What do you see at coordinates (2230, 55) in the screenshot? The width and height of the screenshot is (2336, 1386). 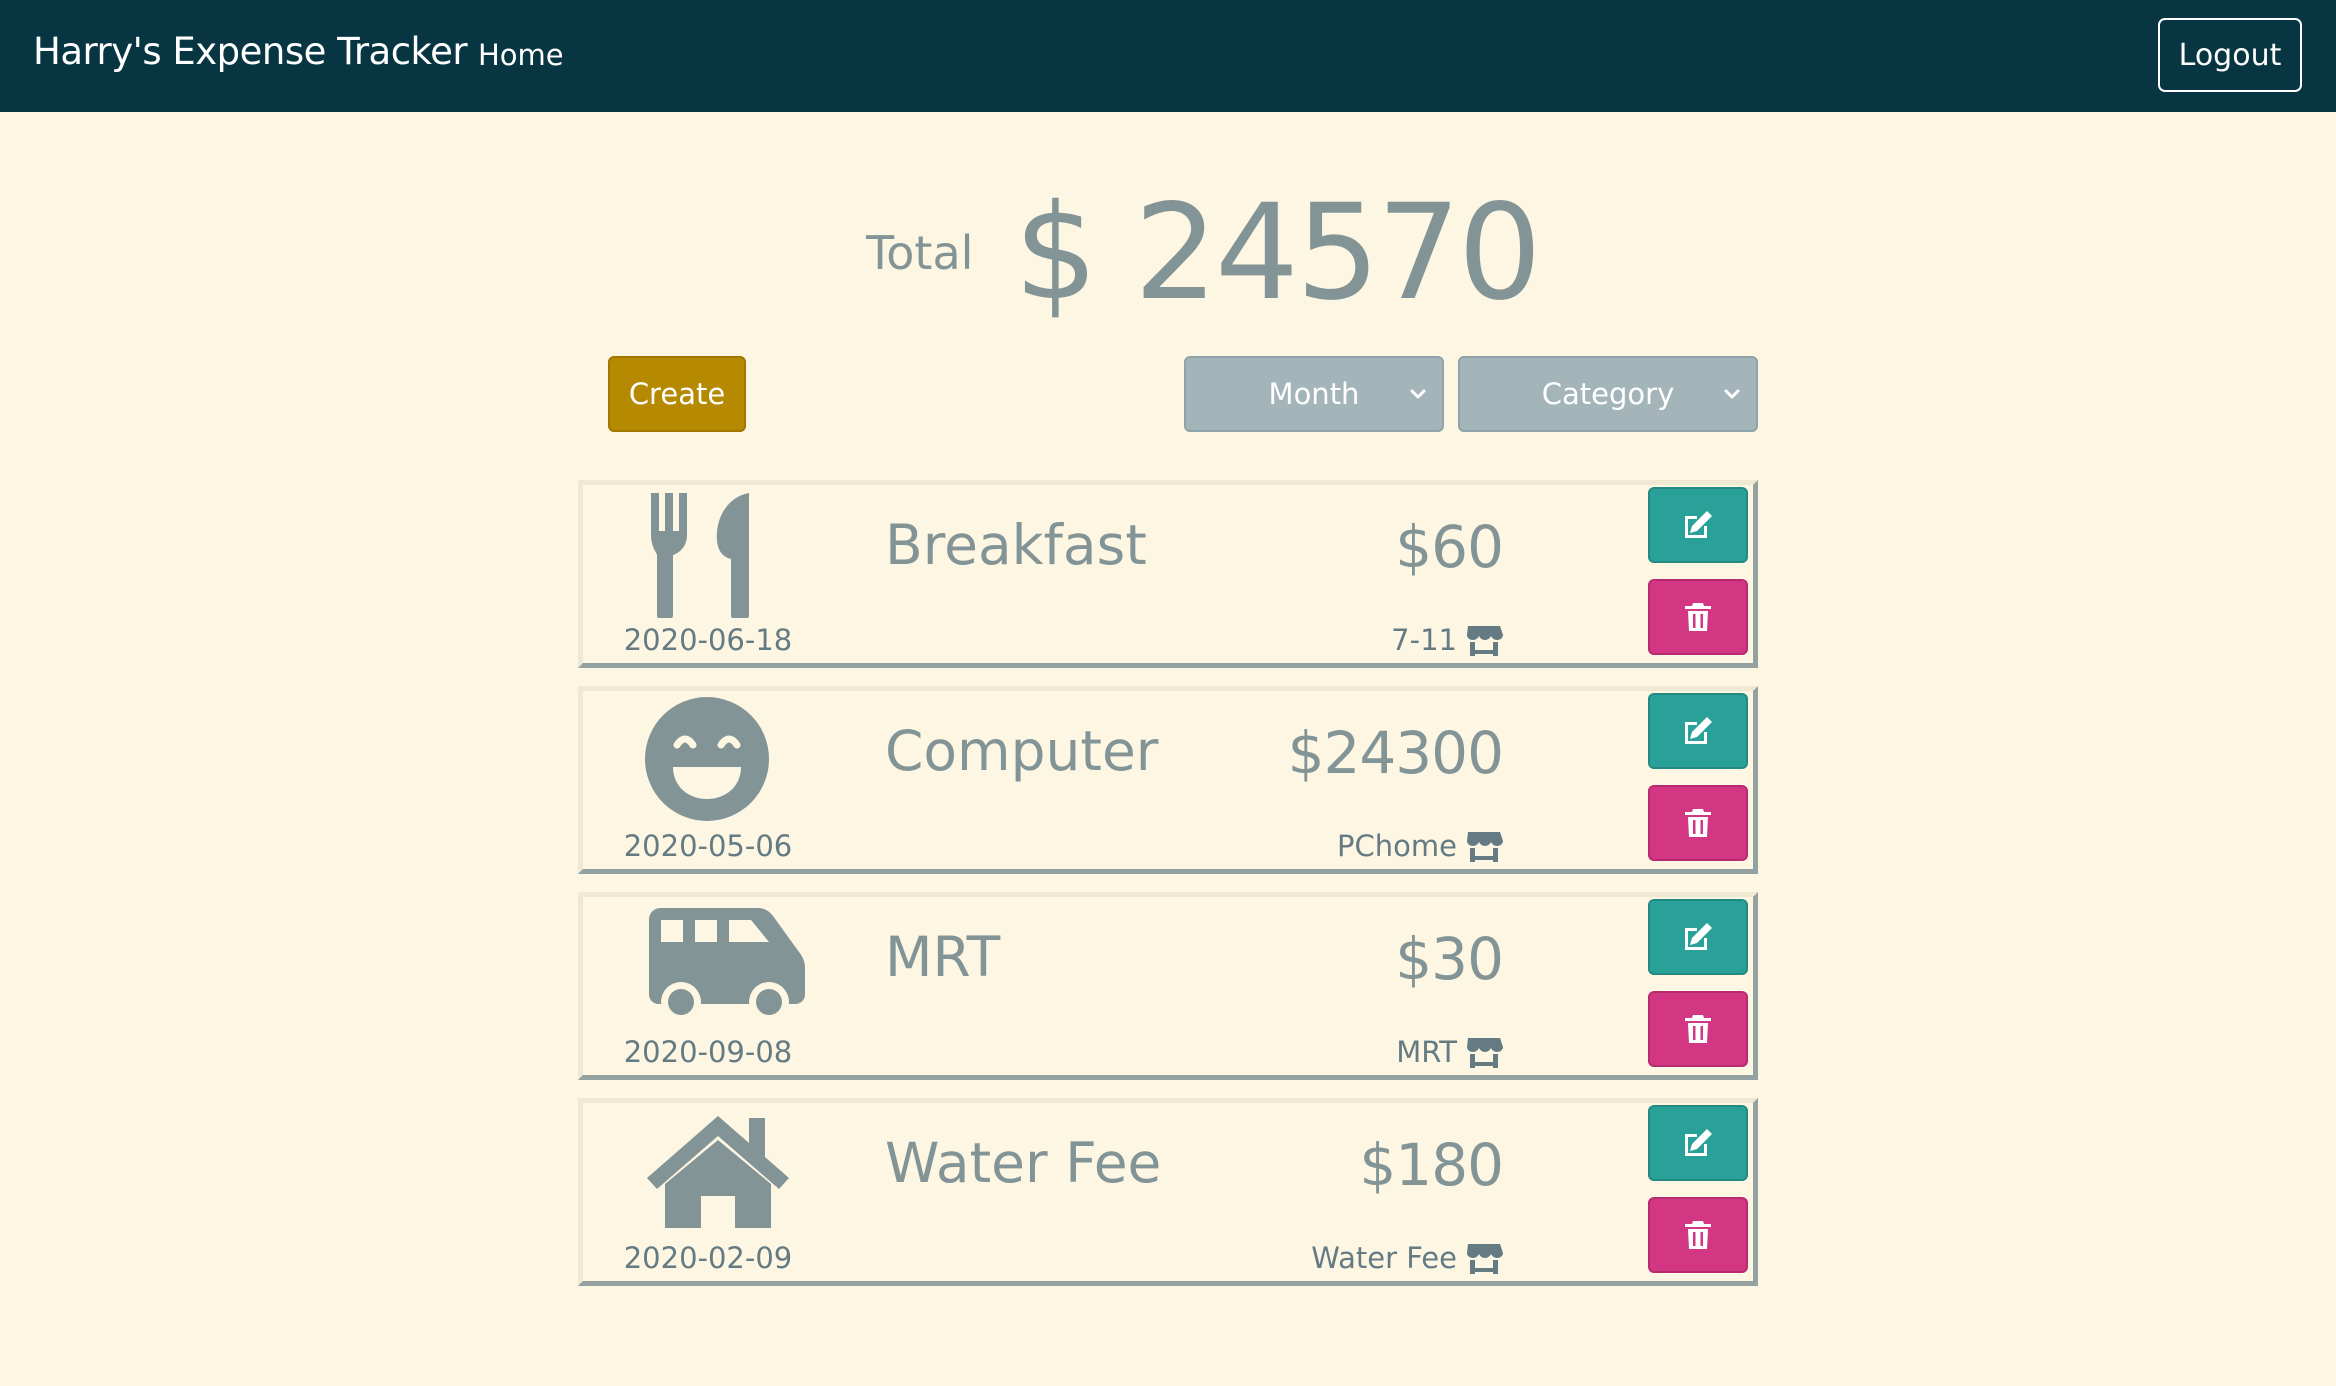 I see `logout-button: Logout` at bounding box center [2230, 55].